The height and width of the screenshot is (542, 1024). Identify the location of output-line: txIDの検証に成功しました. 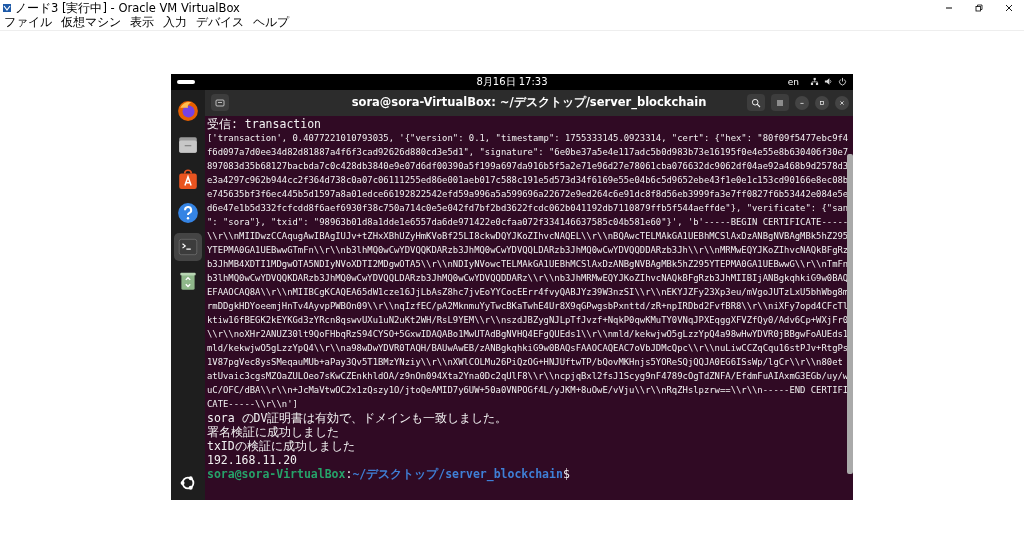
(281, 445).